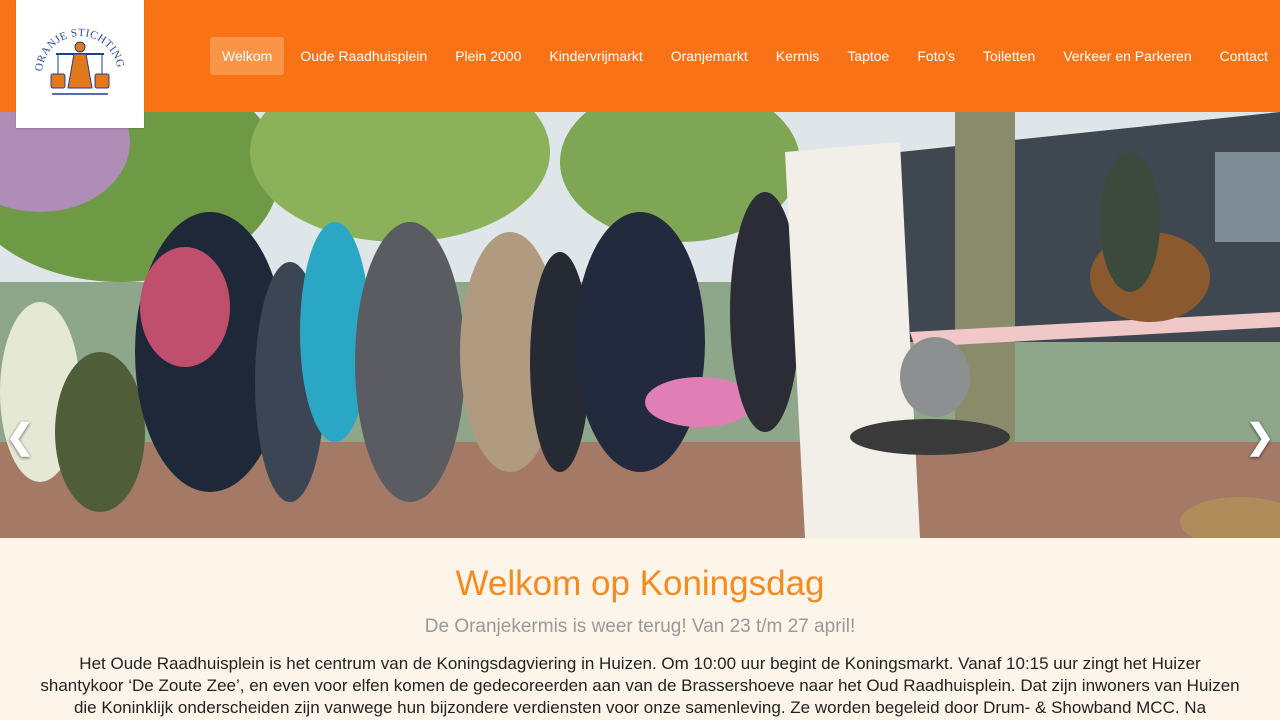 The width and height of the screenshot is (1280, 720). Describe the element at coordinates (1244, 56) in the screenshot. I see `nav-contact: Contact` at that location.